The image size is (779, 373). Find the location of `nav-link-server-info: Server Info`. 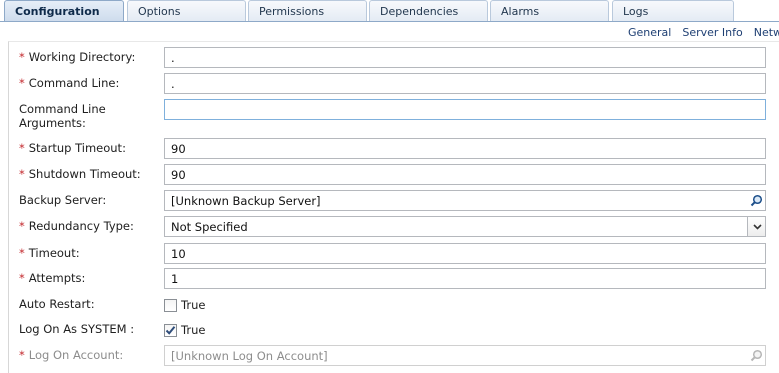

nav-link-server-info: Server Info is located at coordinates (712, 32).